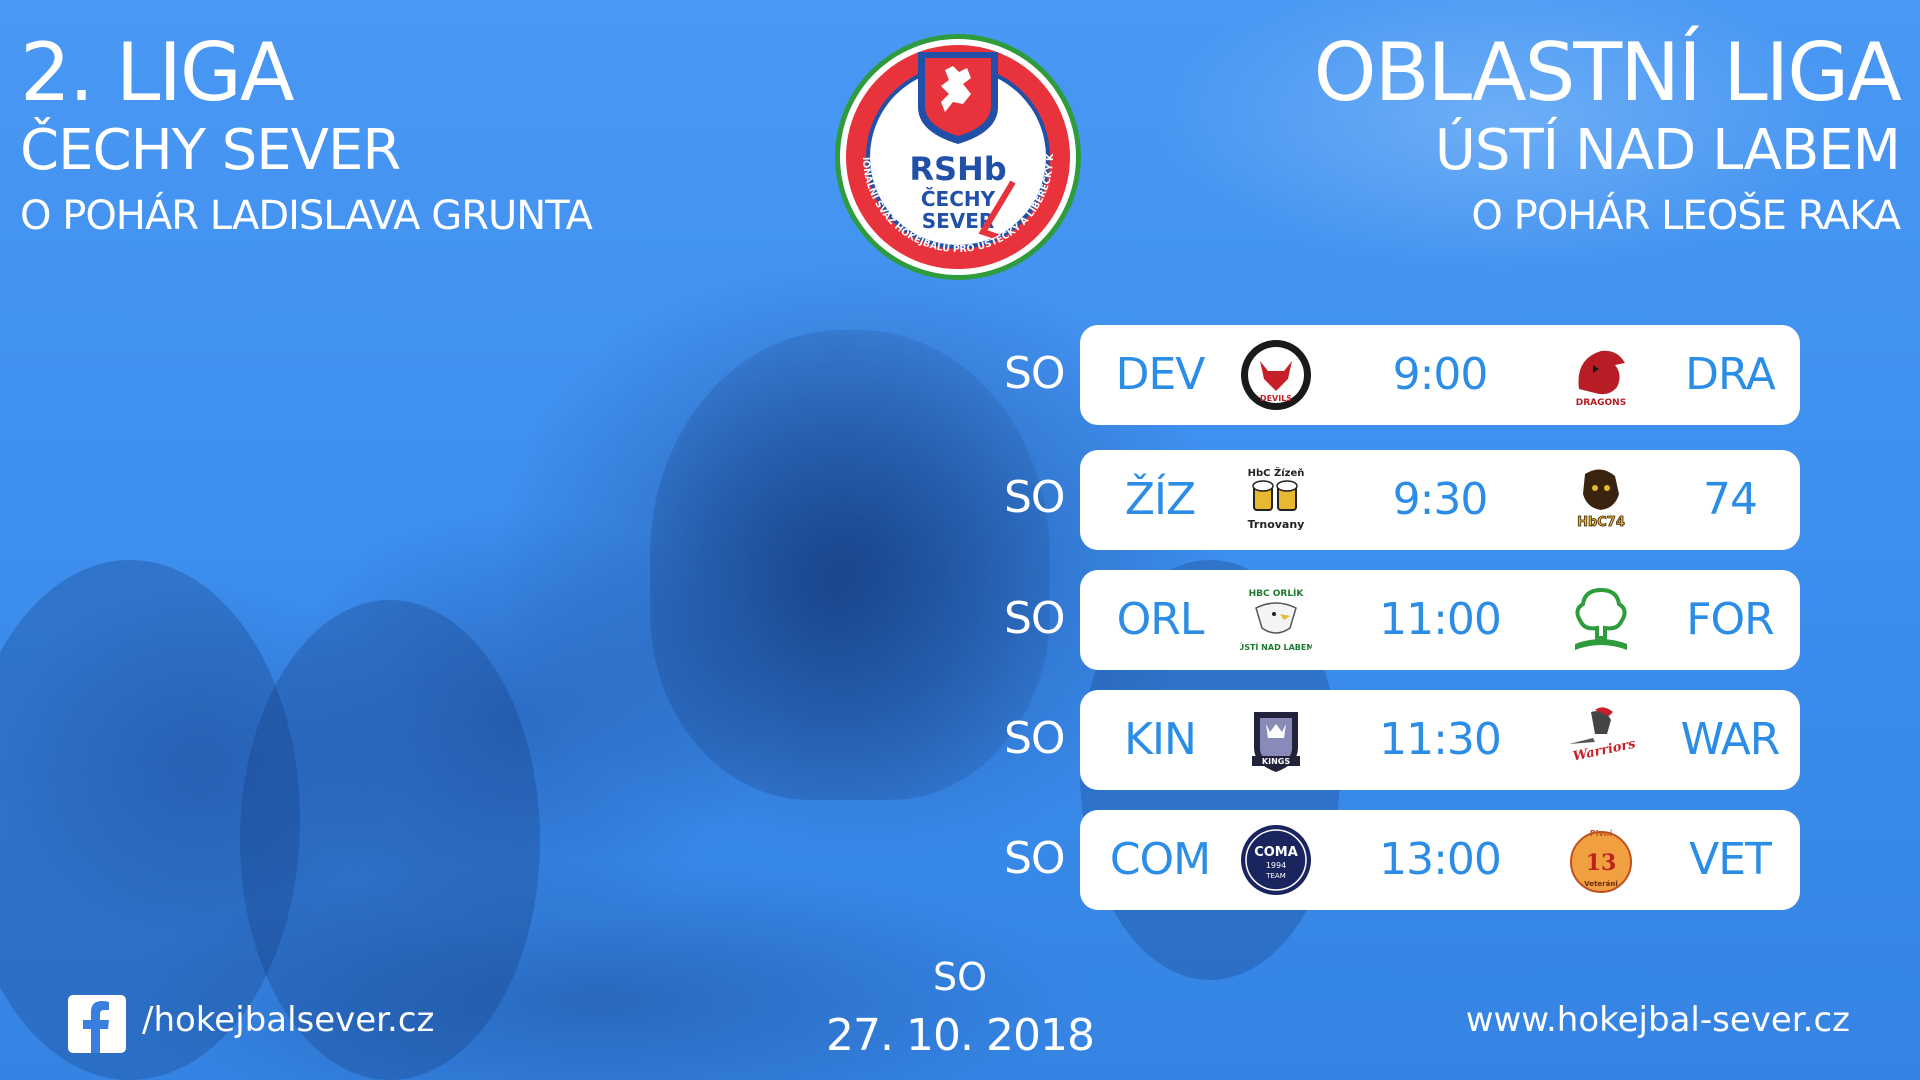  I want to click on devils-text: DEVILS, so click(1276, 398).